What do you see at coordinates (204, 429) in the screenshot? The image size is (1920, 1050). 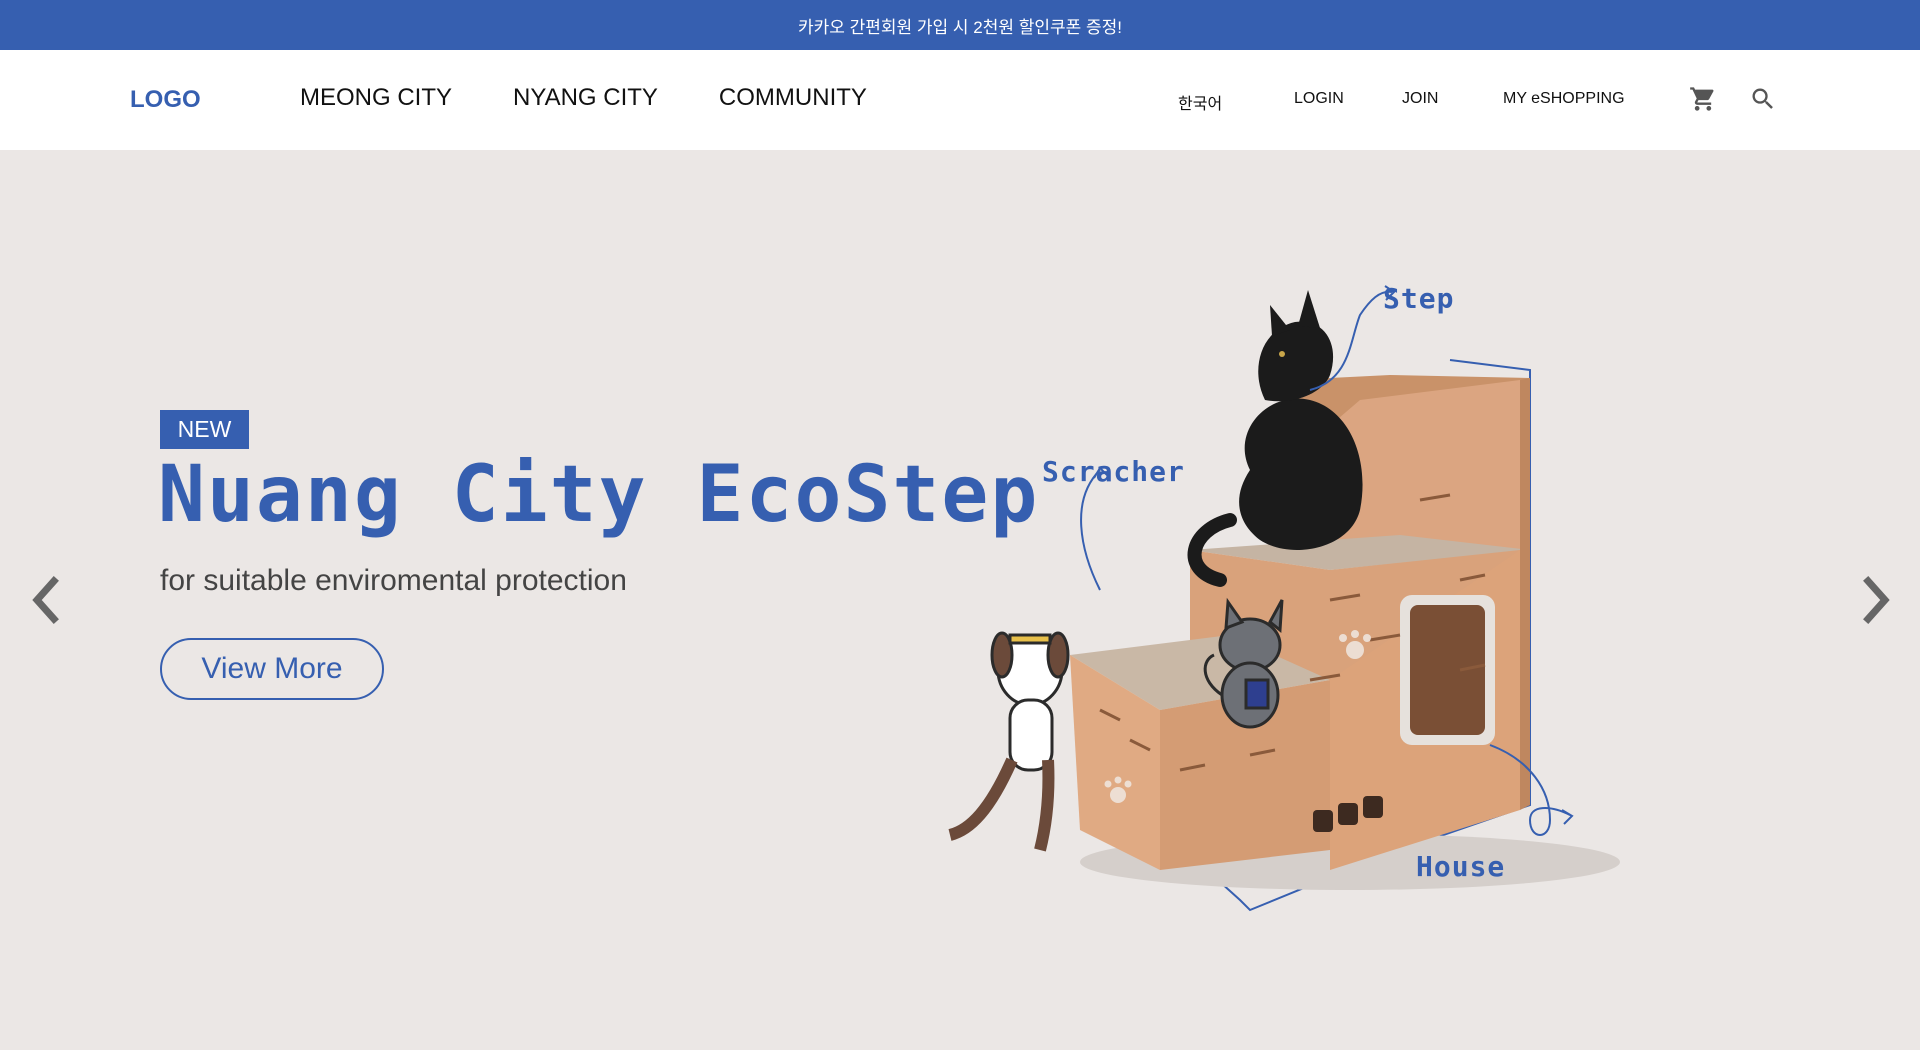 I see `new-badge: NEW` at bounding box center [204, 429].